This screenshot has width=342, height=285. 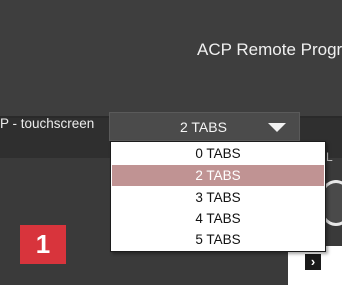 I want to click on app-title: ACP Remote Progr, so click(x=269, y=49).